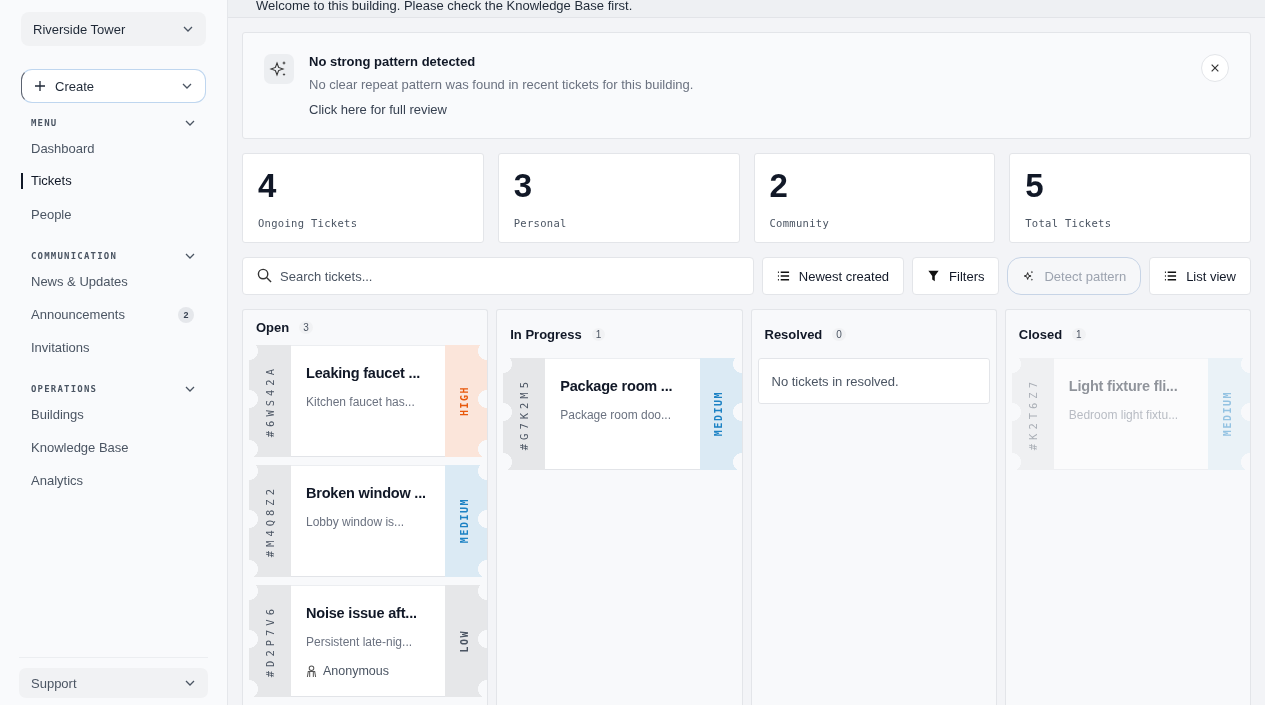  Describe the element at coordinates (793, 334) in the screenshot. I see `column-title: Resolved` at that location.